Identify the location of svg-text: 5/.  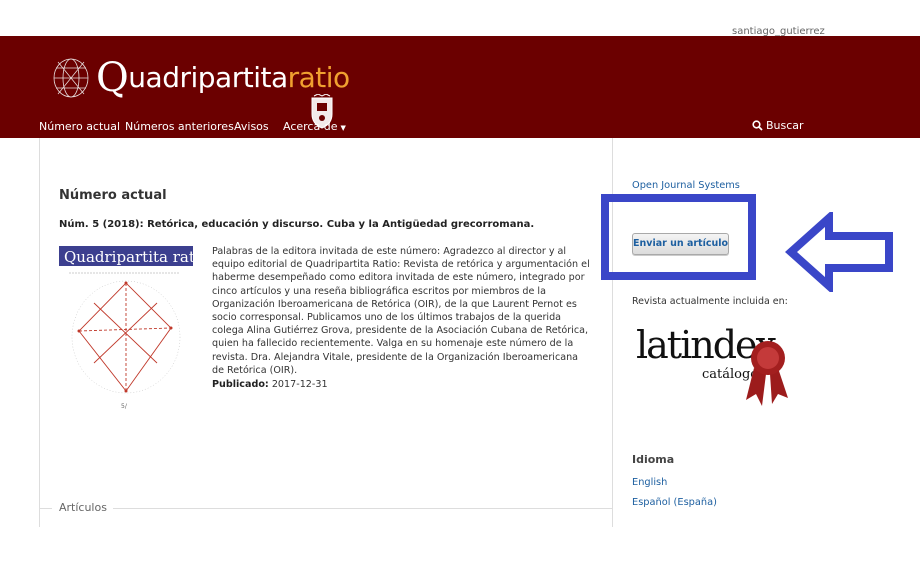
(124, 406).